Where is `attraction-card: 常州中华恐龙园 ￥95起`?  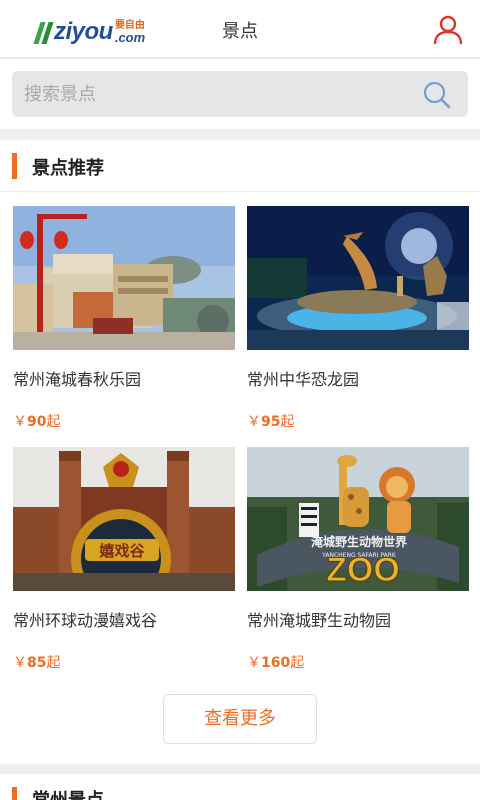 attraction-card: 常州中华恐龙园 ￥95起 is located at coordinates (358, 321).